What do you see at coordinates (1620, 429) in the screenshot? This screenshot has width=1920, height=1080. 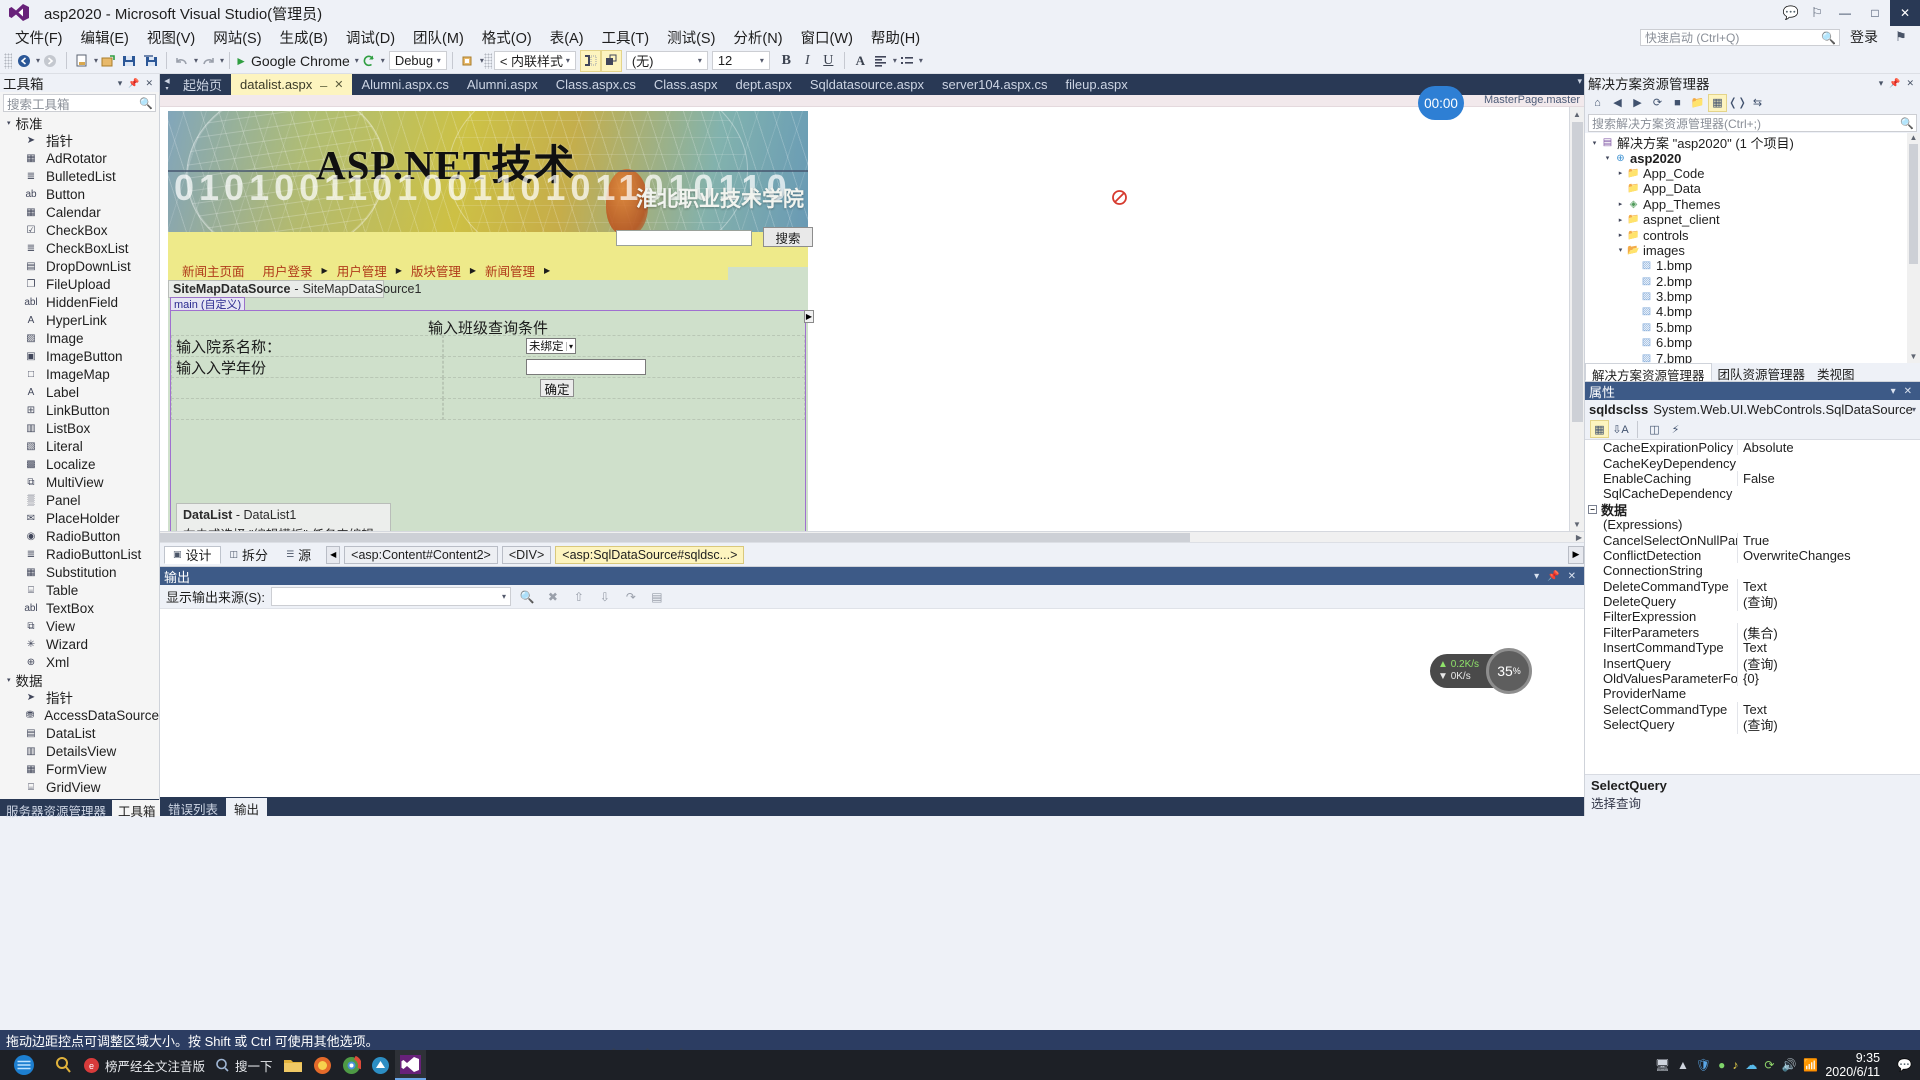 I see `alphabetical-icon: ⇩A` at bounding box center [1620, 429].